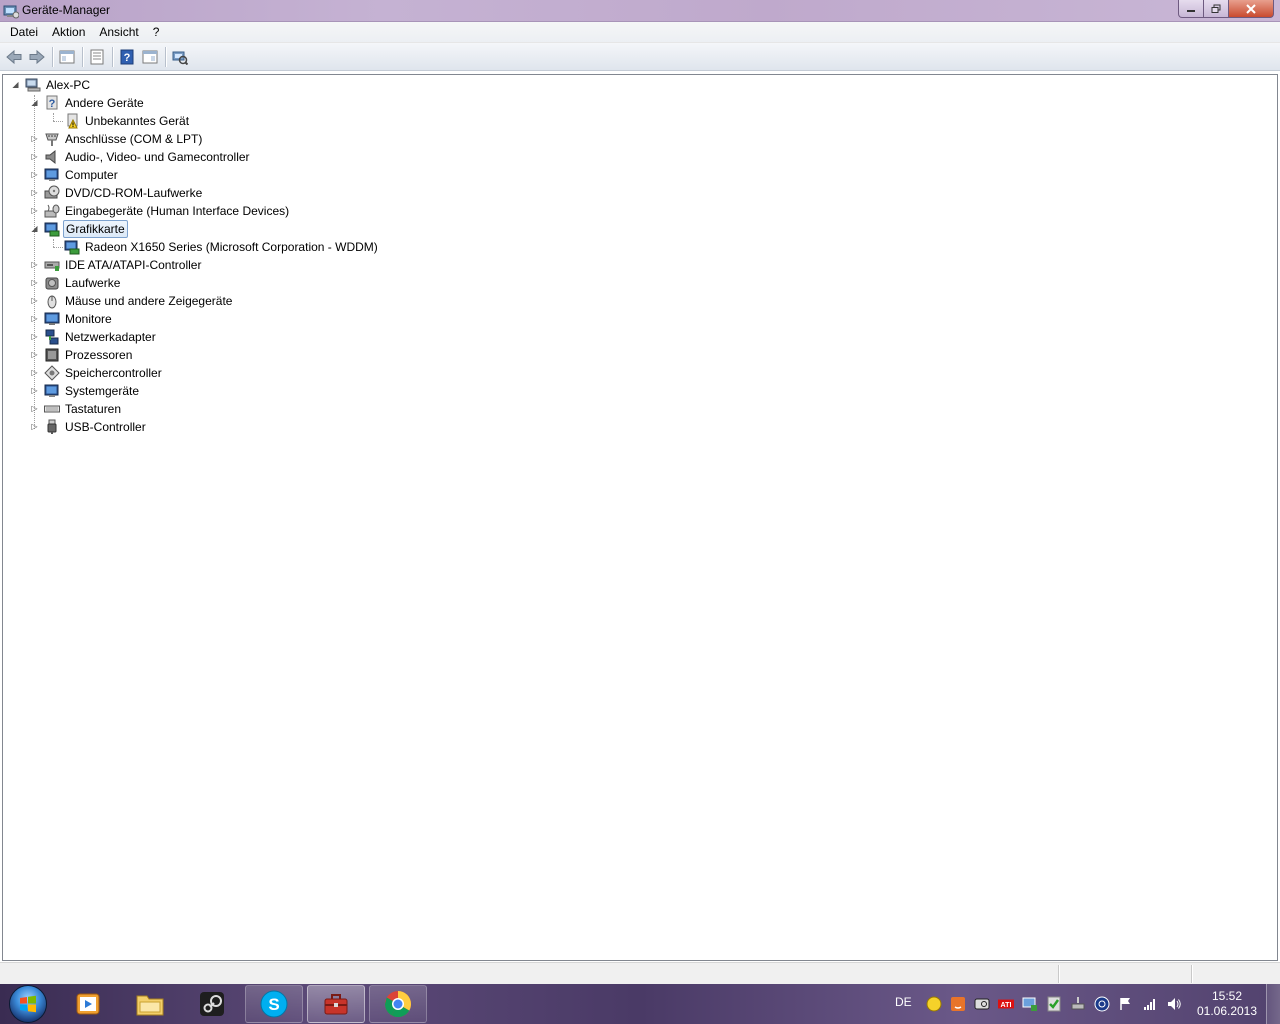 This screenshot has width=1280, height=1024. I want to click on close-icon, so click(1251, 8).